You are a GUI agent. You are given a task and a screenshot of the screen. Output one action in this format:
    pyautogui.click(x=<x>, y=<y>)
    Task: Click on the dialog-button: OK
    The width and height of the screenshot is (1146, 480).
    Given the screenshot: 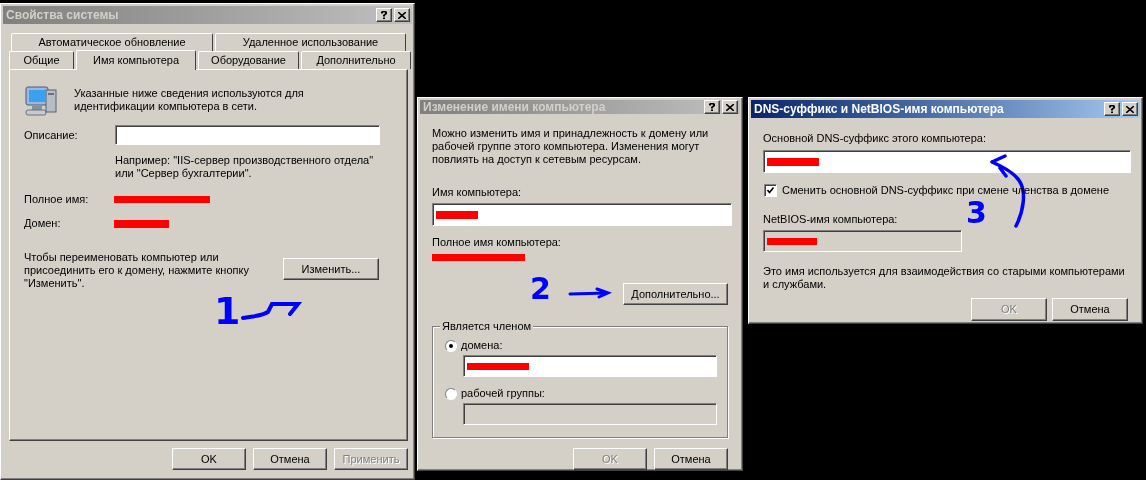 What is the action you would take?
    pyautogui.click(x=209, y=459)
    